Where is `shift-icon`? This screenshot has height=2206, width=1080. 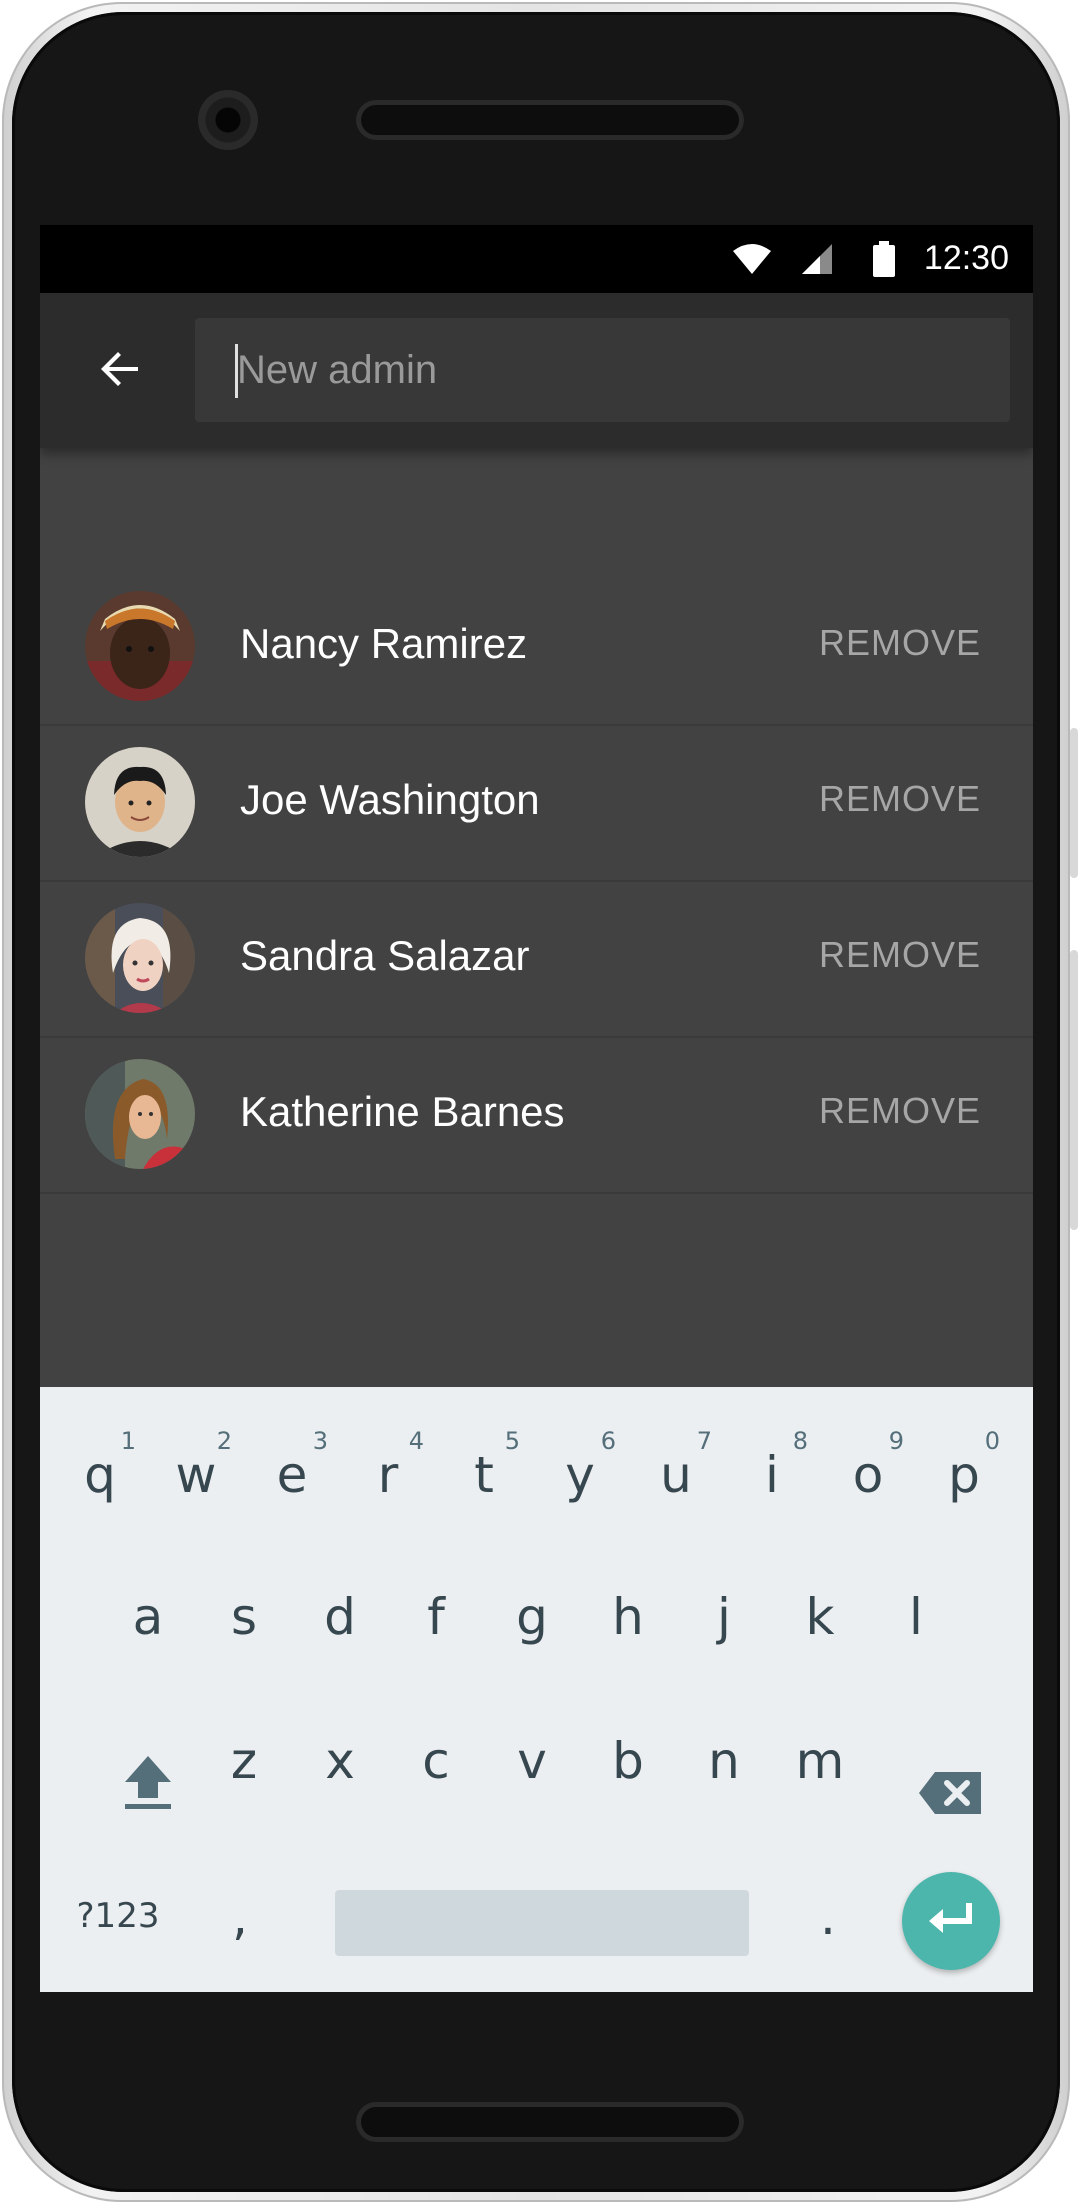 shift-icon is located at coordinates (148, 1793).